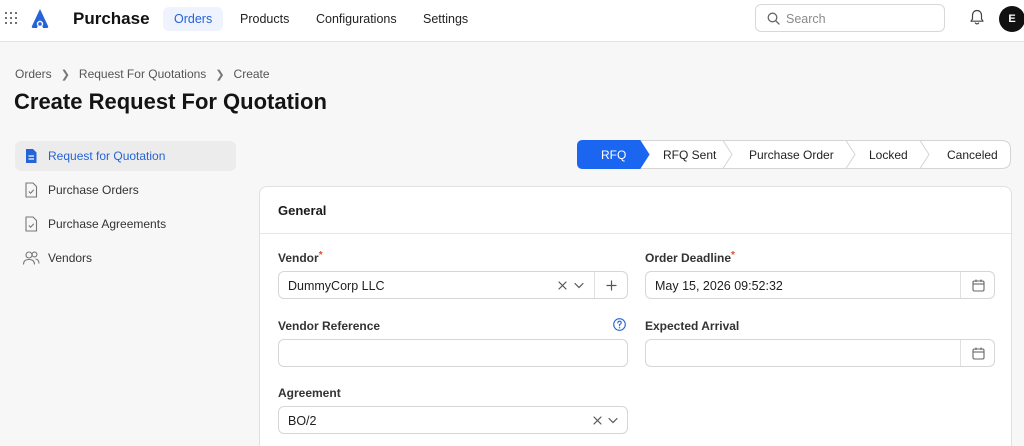 The height and width of the screenshot is (446, 1024). Describe the element at coordinates (689, 155) in the screenshot. I see `step-rfq-sent: RFQ Sent` at that location.